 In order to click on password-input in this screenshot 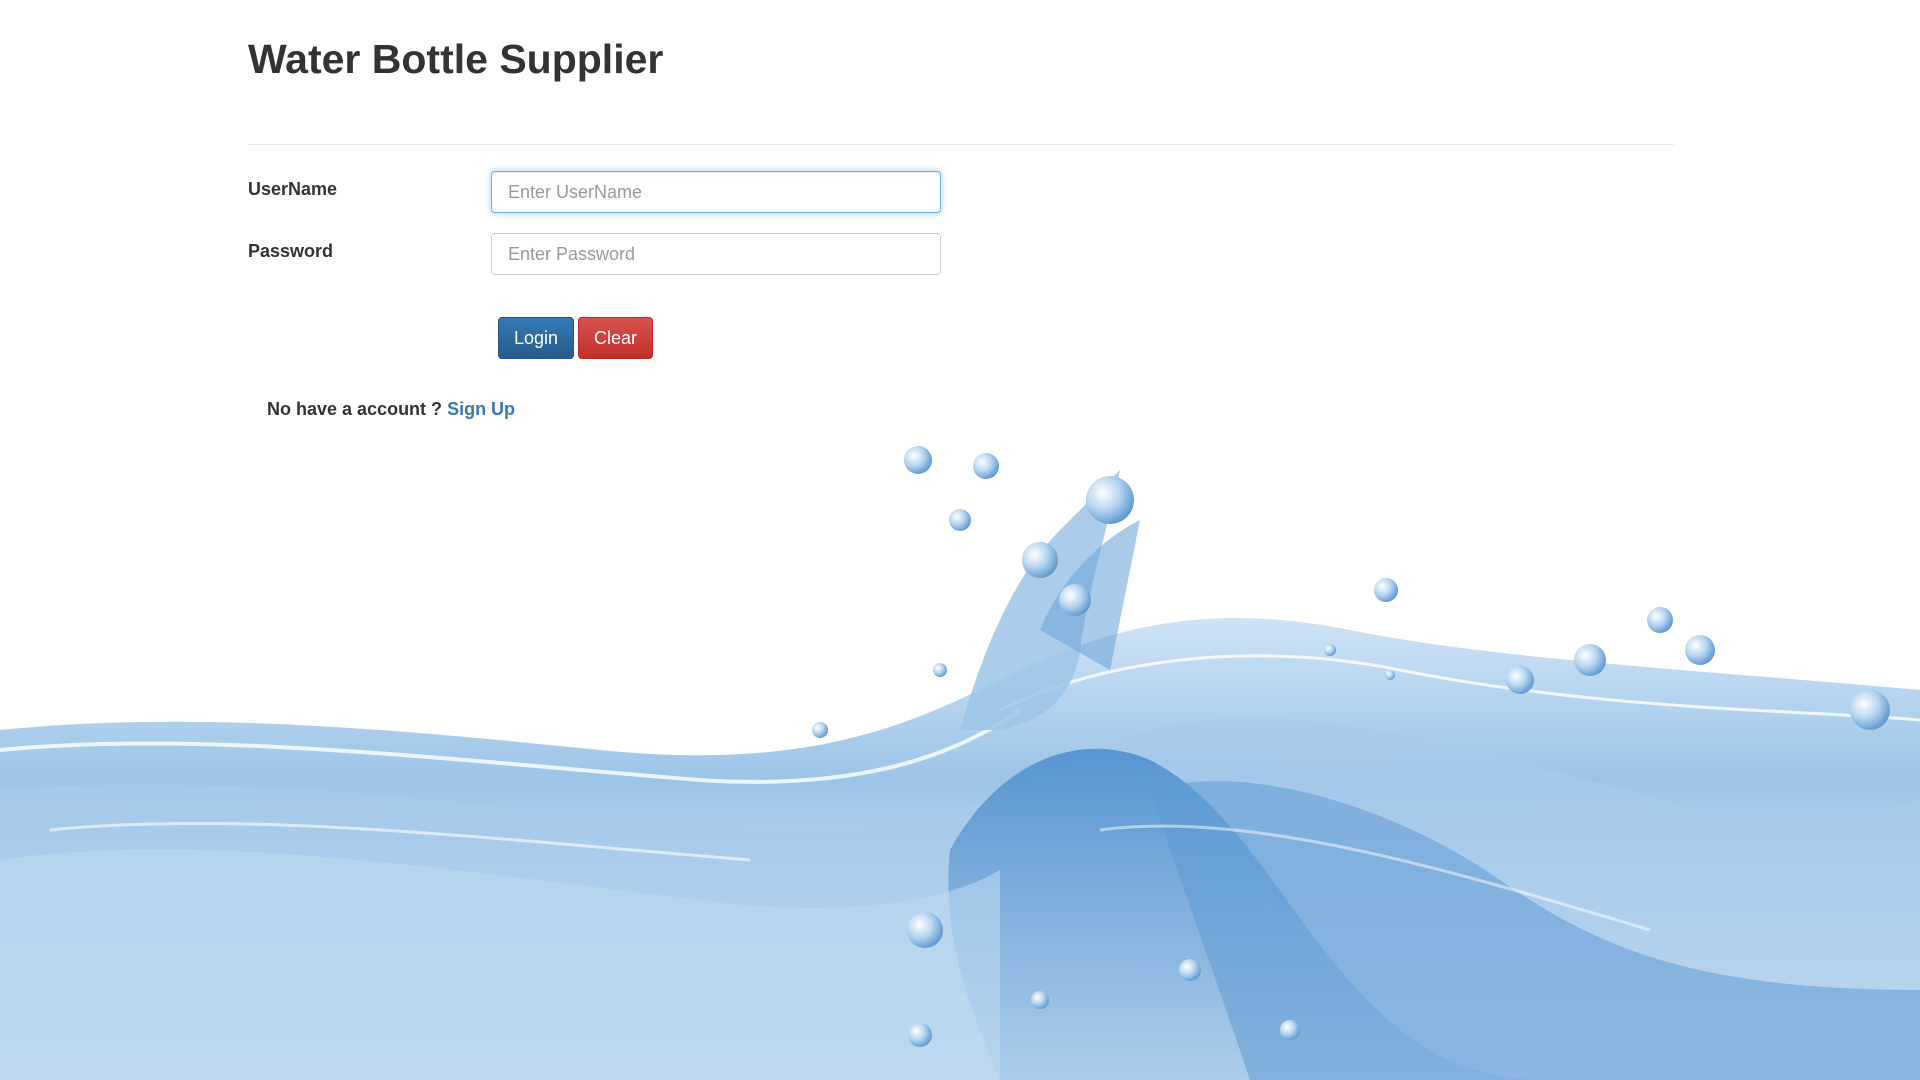, I will do `click(716, 254)`.